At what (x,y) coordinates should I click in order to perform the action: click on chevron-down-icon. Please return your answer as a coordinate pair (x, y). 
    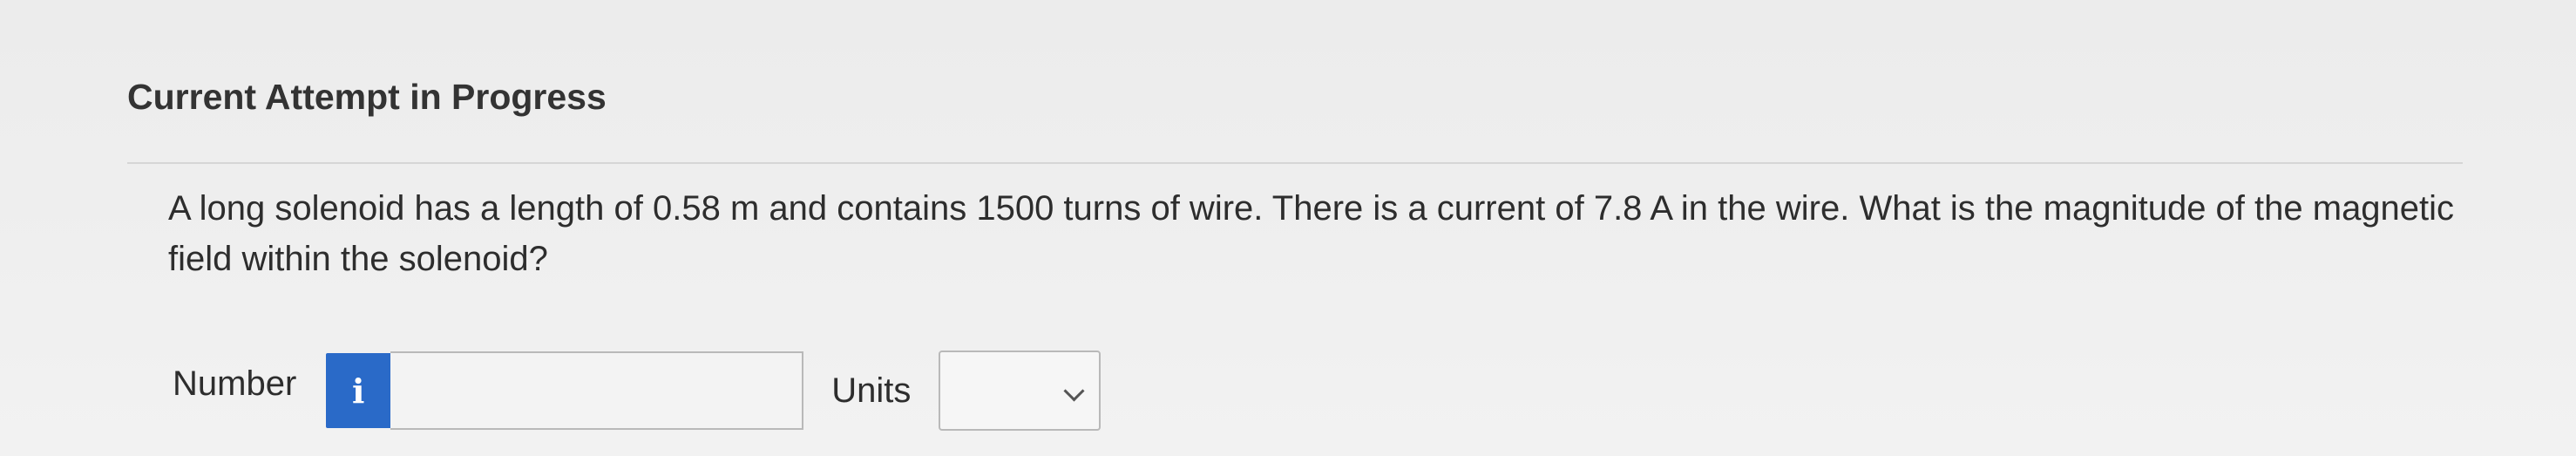
    Looking at the image, I should click on (1074, 391).